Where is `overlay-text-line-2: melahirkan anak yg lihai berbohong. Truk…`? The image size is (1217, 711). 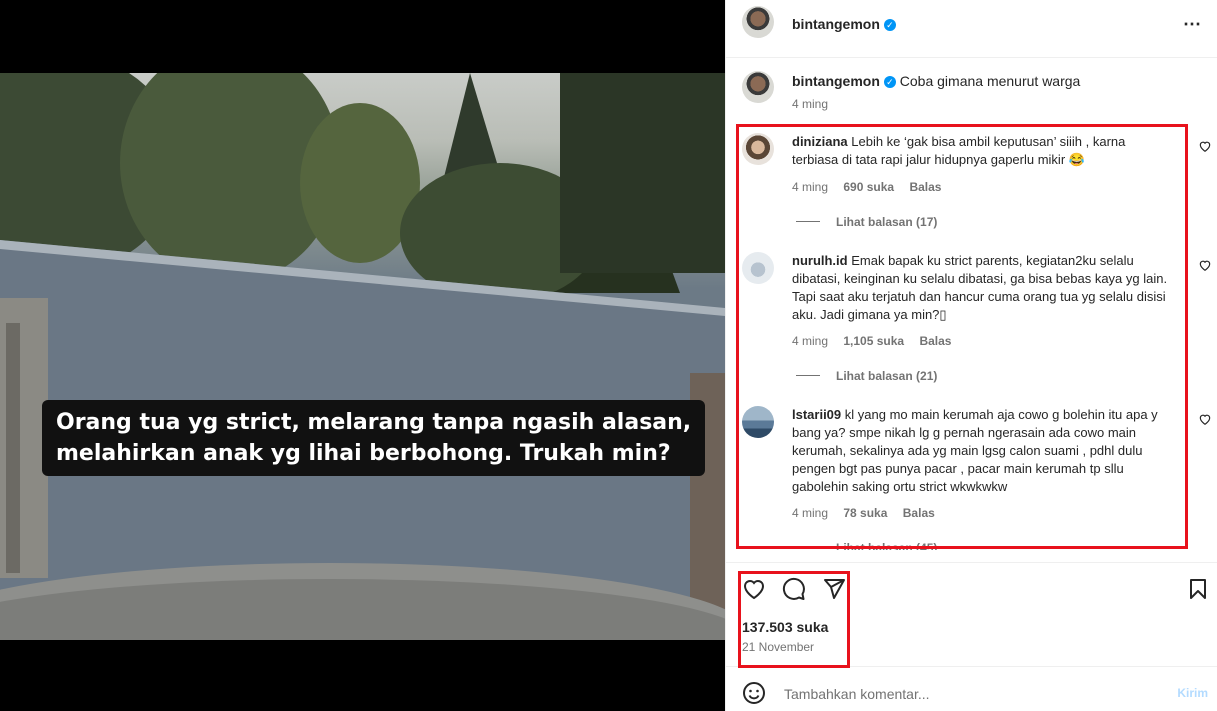
overlay-text-line-2: melahirkan anak yg lihai berbohong. Truk… is located at coordinates (363, 453).